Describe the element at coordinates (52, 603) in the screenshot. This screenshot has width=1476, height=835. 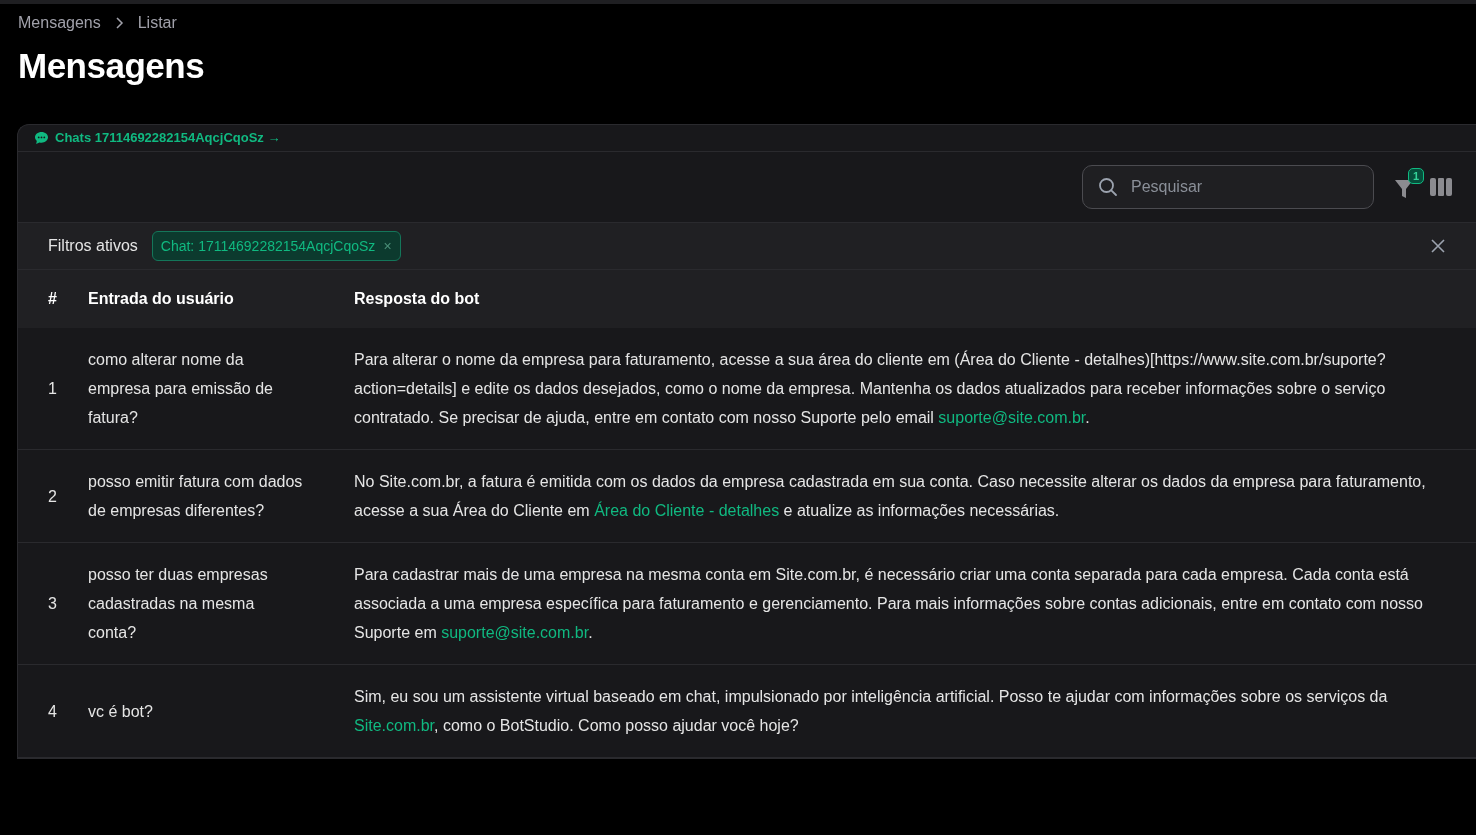
I see `row-number: 3` at that location.